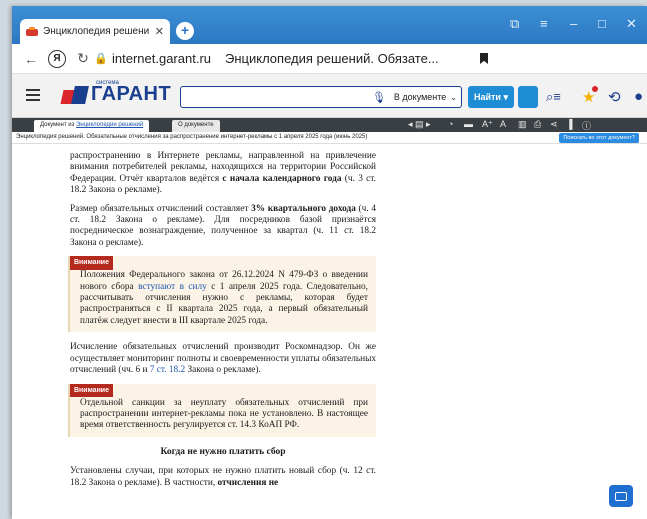 This screenshot has width=647, height=519. What do you see at coordinates (586, 125) in the screenshot?
I see `info-icon: ⓘ` at bounding box center [586, 125].